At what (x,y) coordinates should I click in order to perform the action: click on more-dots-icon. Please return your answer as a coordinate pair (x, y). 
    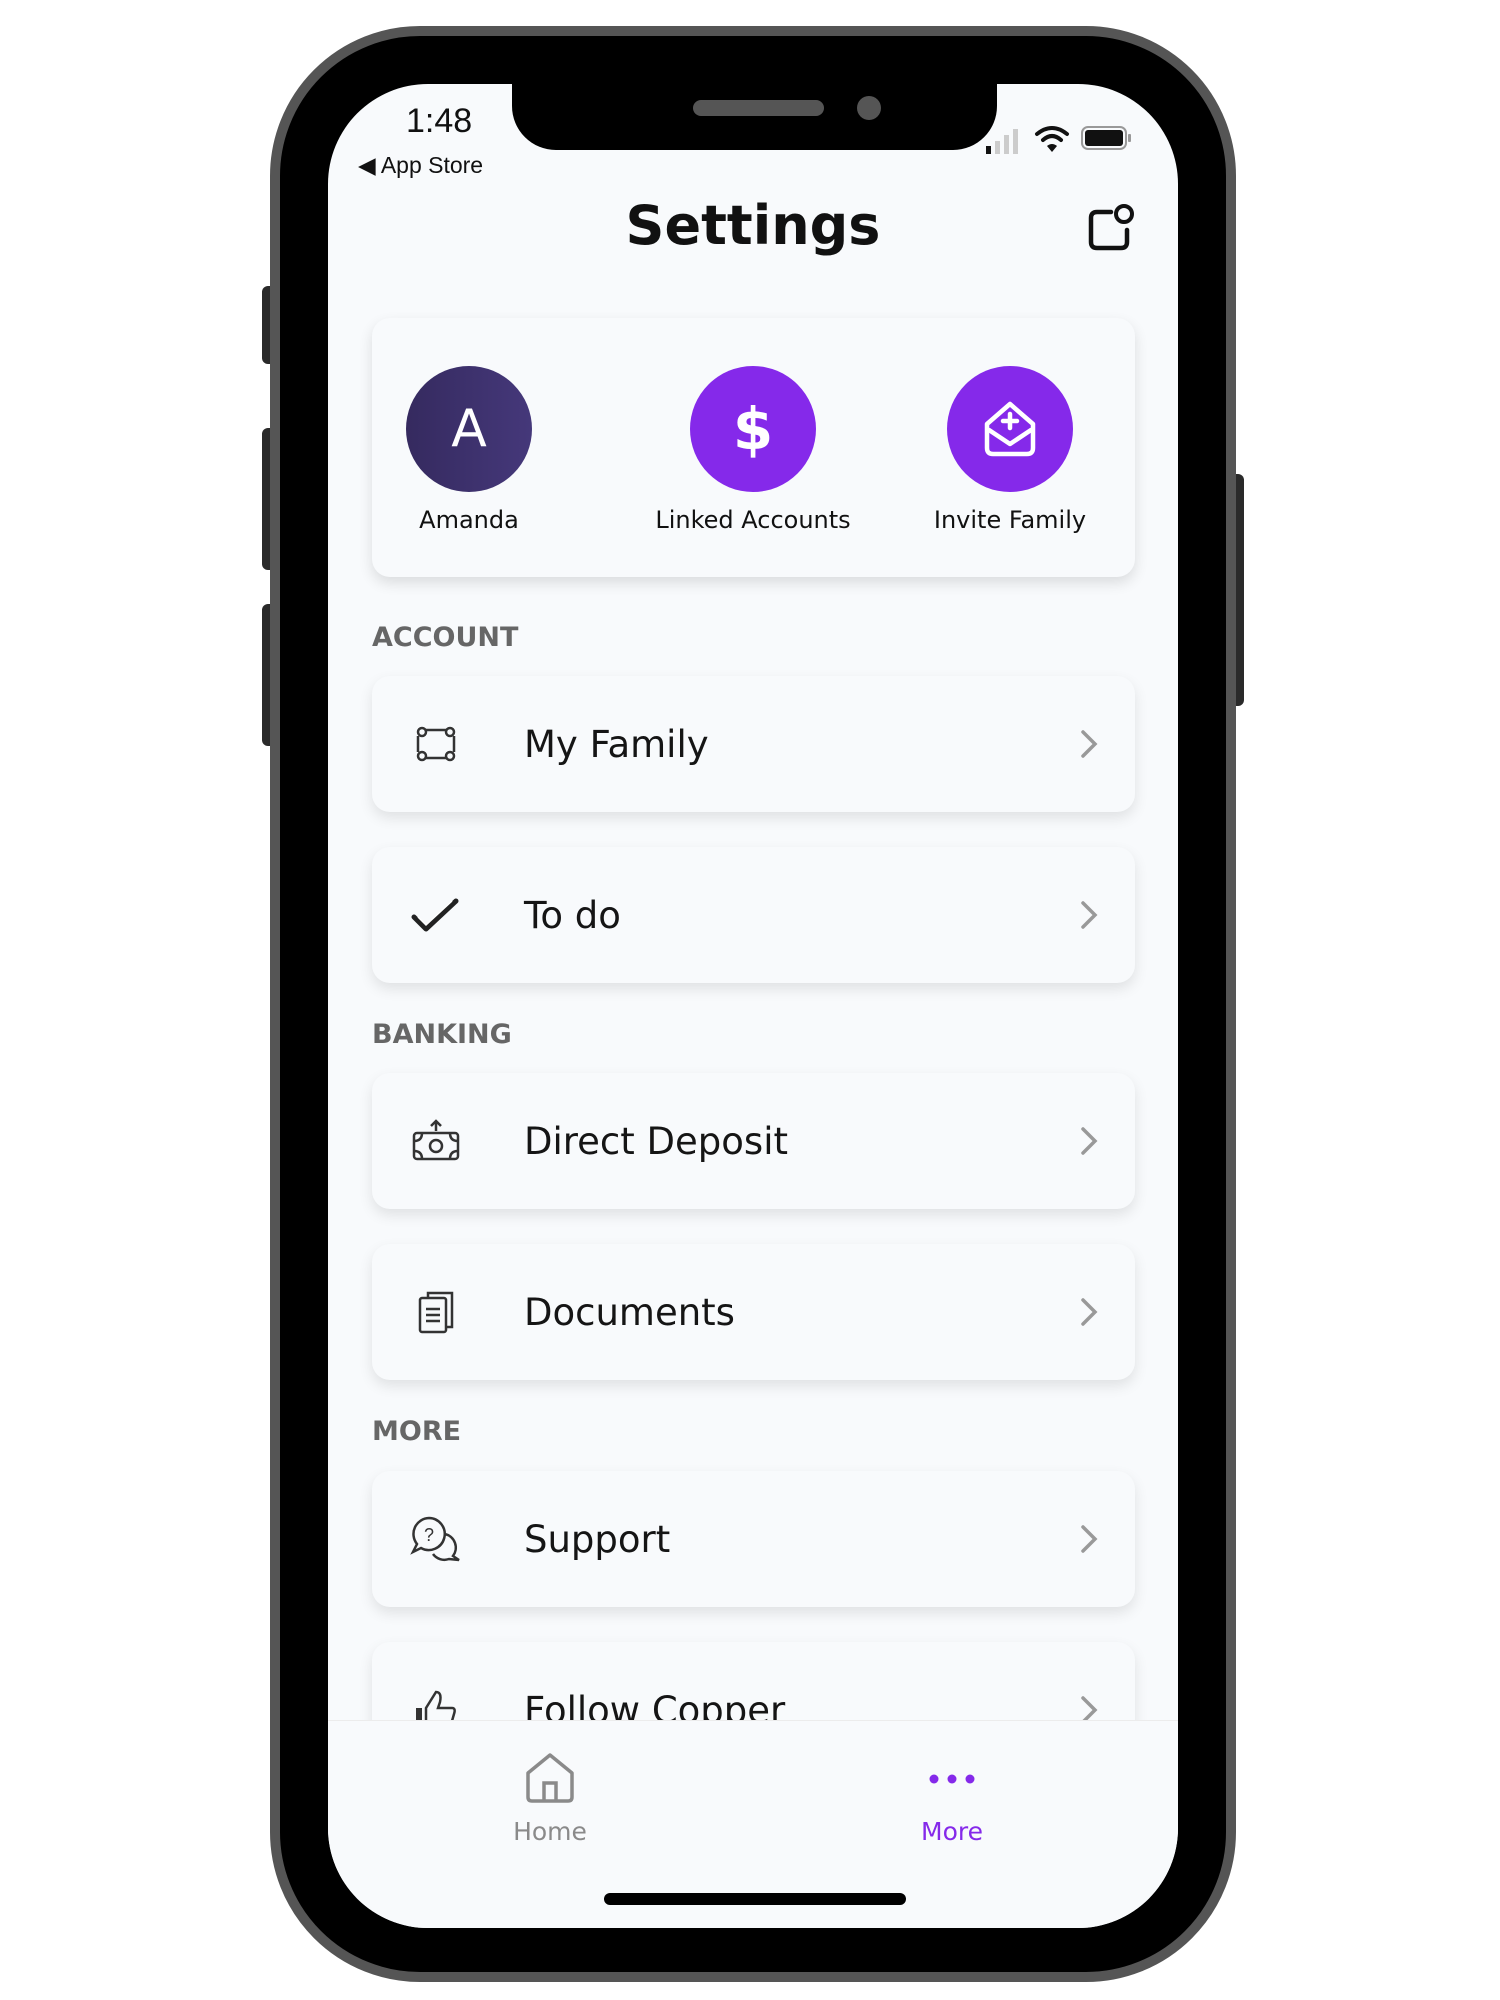
    Looking at the image, I should click on (952, 1779).